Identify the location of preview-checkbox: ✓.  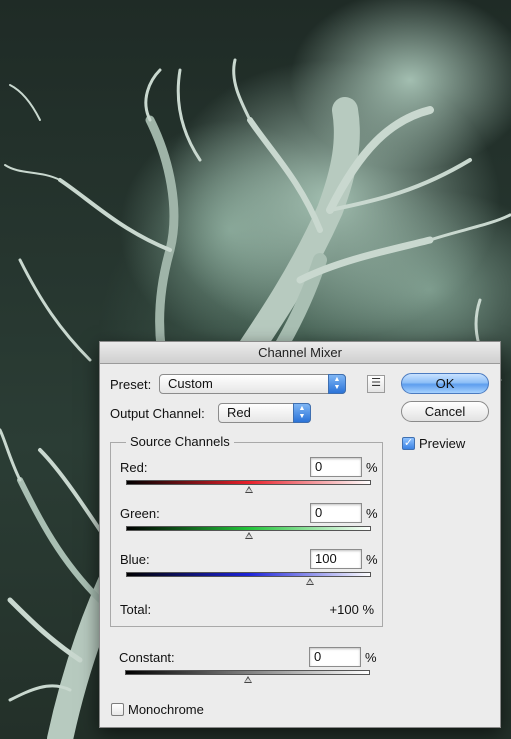
(408, 443).